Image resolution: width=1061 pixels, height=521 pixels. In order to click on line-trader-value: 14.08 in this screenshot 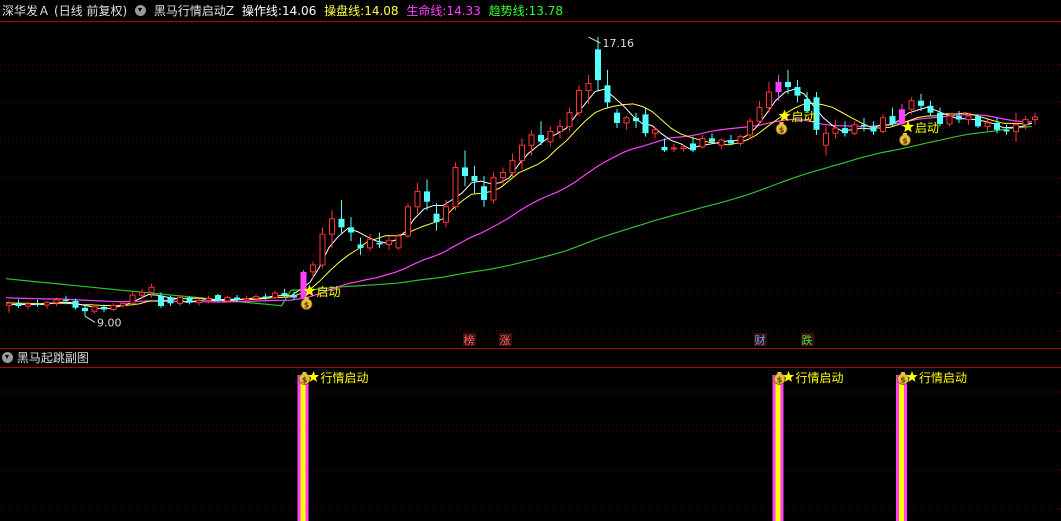, I will do `click(381, 11)`.